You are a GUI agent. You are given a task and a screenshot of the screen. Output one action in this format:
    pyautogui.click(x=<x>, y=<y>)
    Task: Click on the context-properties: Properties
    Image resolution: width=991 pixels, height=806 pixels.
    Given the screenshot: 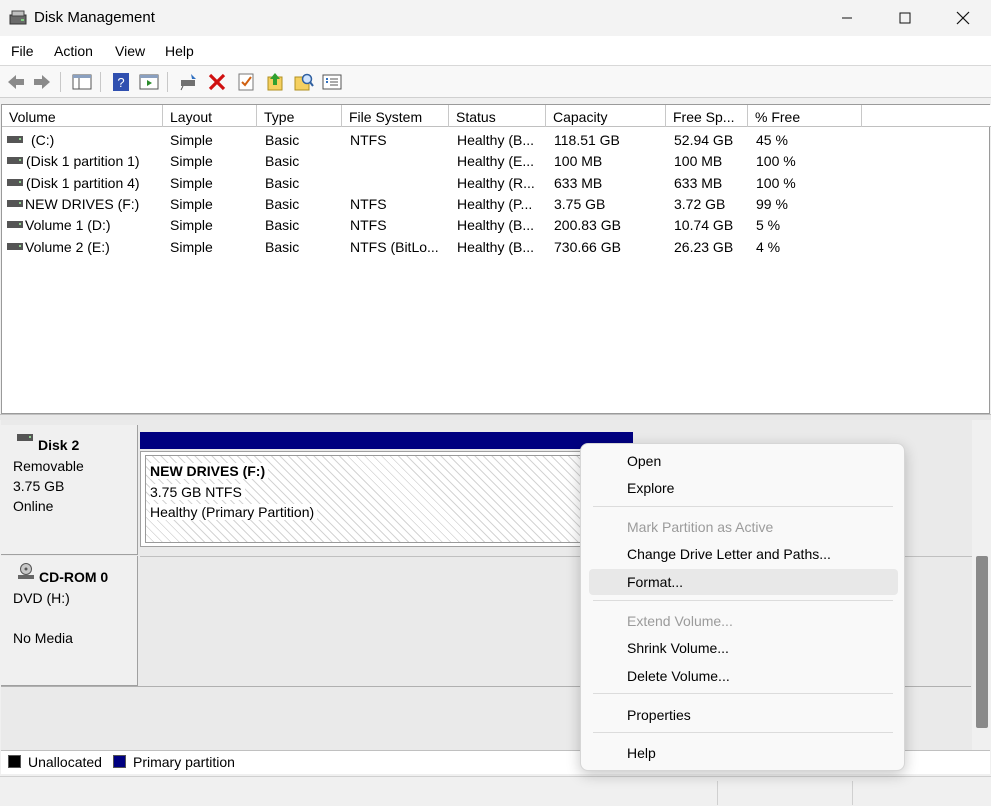 What is the action you would take?
    pyautogui.click(x=743, y=715)
    